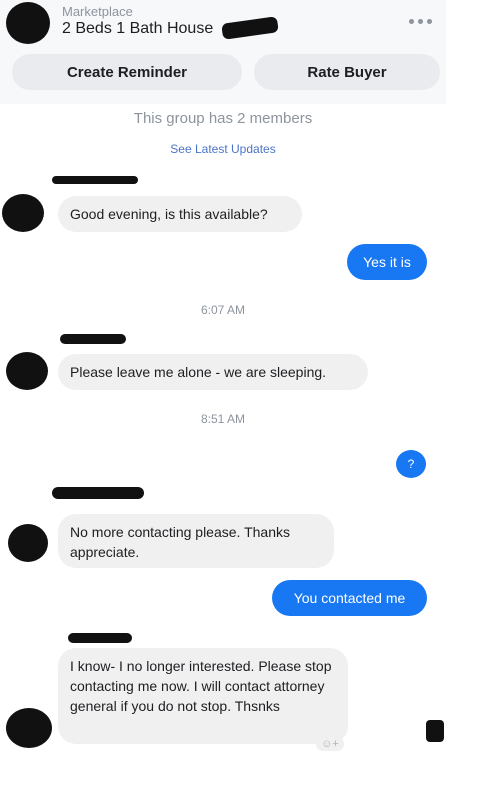  Describe the element at coordinates (127, 72) in the screenshot. I see `create-reminder-button: Create Reminder` at that location.